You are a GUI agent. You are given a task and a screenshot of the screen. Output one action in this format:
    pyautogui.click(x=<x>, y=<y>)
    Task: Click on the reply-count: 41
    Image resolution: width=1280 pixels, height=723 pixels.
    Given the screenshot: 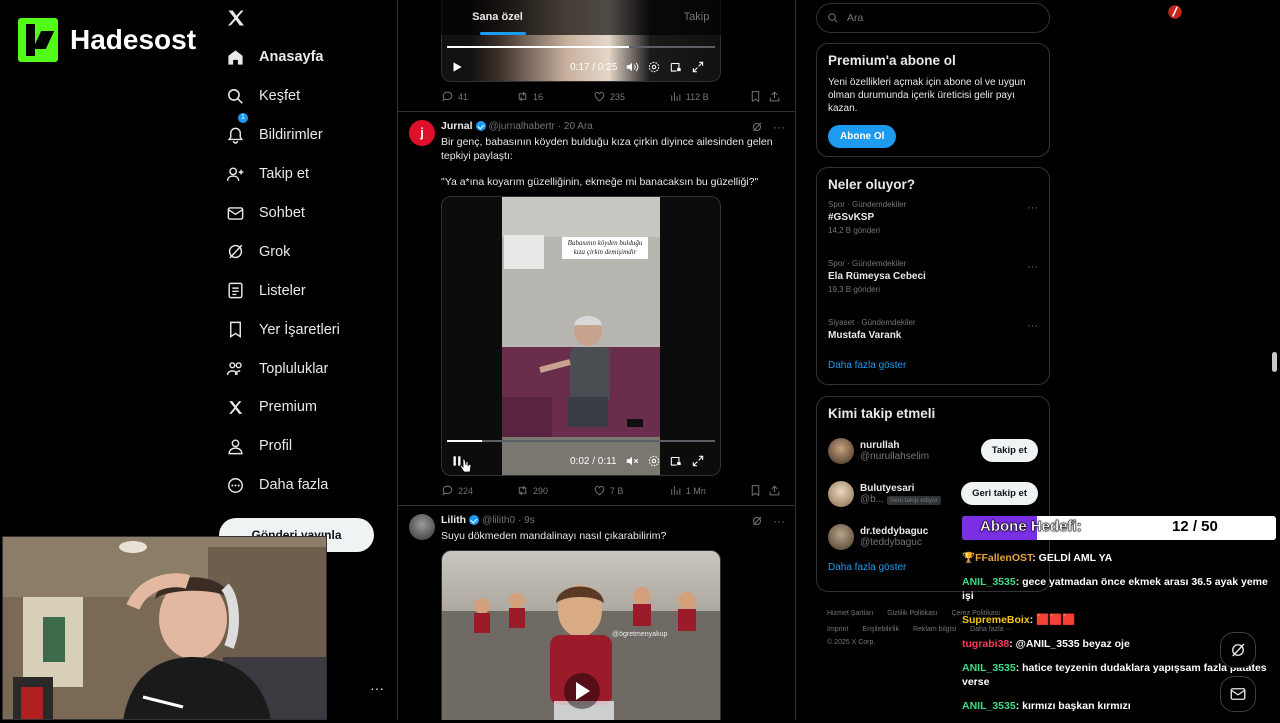 What is the action you would take?
    pyautogui.click(x=463, y=96)
    